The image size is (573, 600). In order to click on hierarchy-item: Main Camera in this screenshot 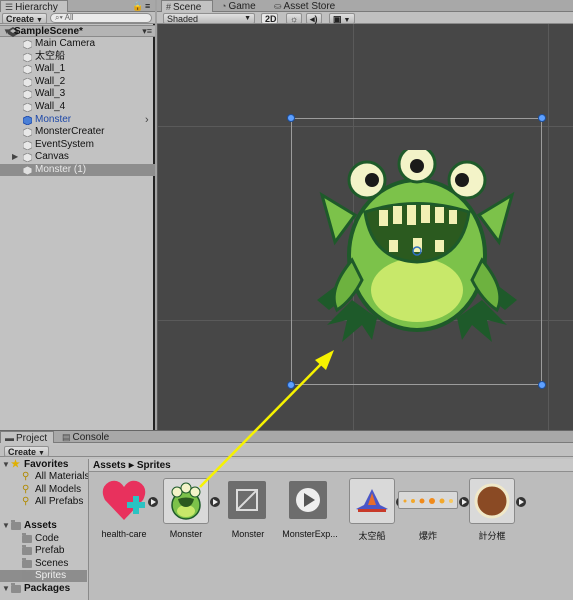, I will do `click(77, 44)`.